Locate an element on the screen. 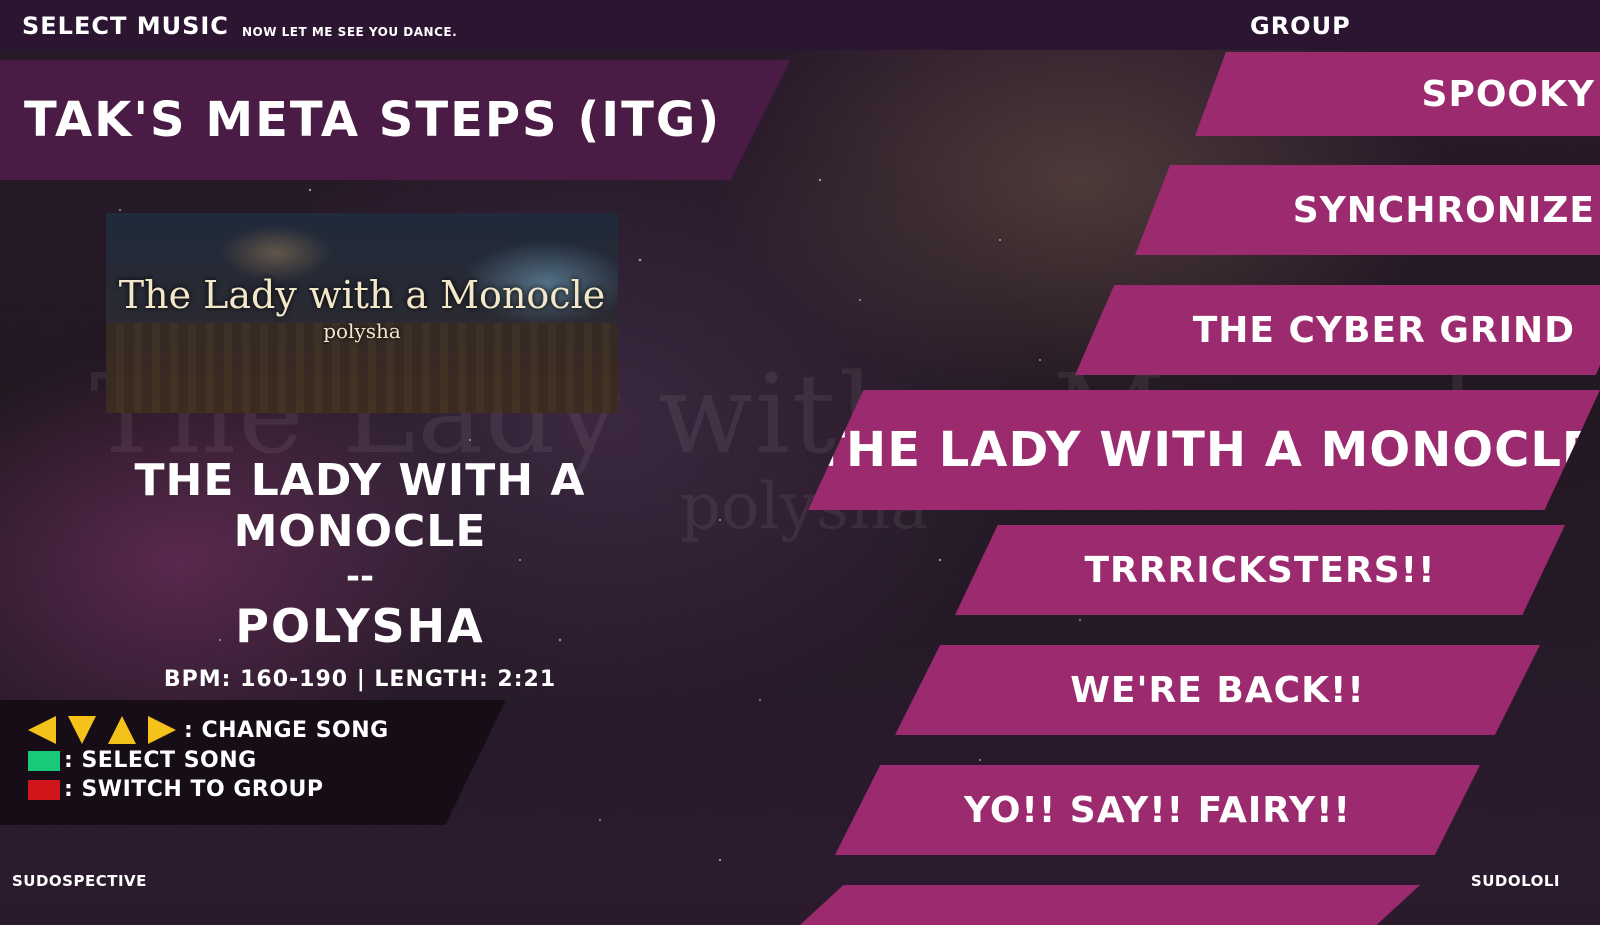  control-row-change-song: : CHANGE SONG is located at coordinates (208, 730).